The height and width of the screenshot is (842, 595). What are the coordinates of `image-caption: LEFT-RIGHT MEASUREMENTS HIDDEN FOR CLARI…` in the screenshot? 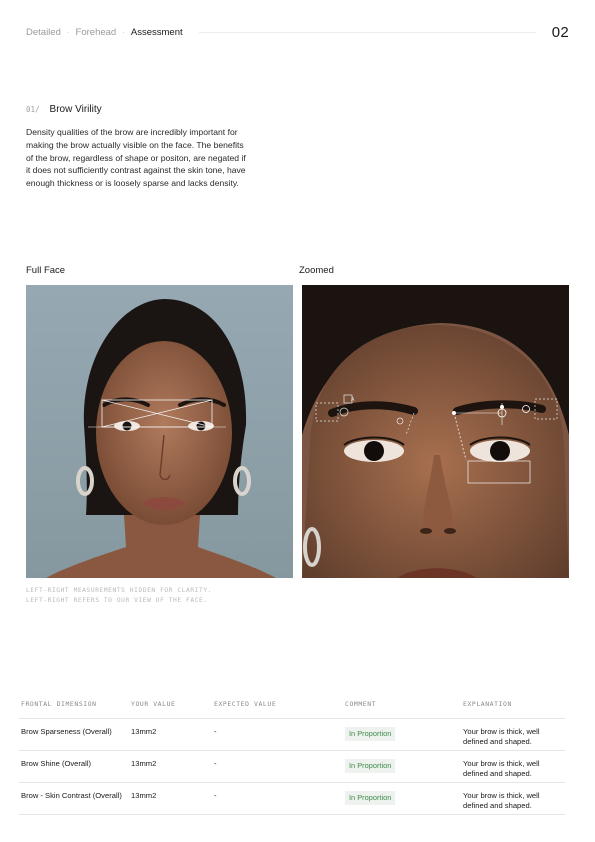 It's located at (119, 596).